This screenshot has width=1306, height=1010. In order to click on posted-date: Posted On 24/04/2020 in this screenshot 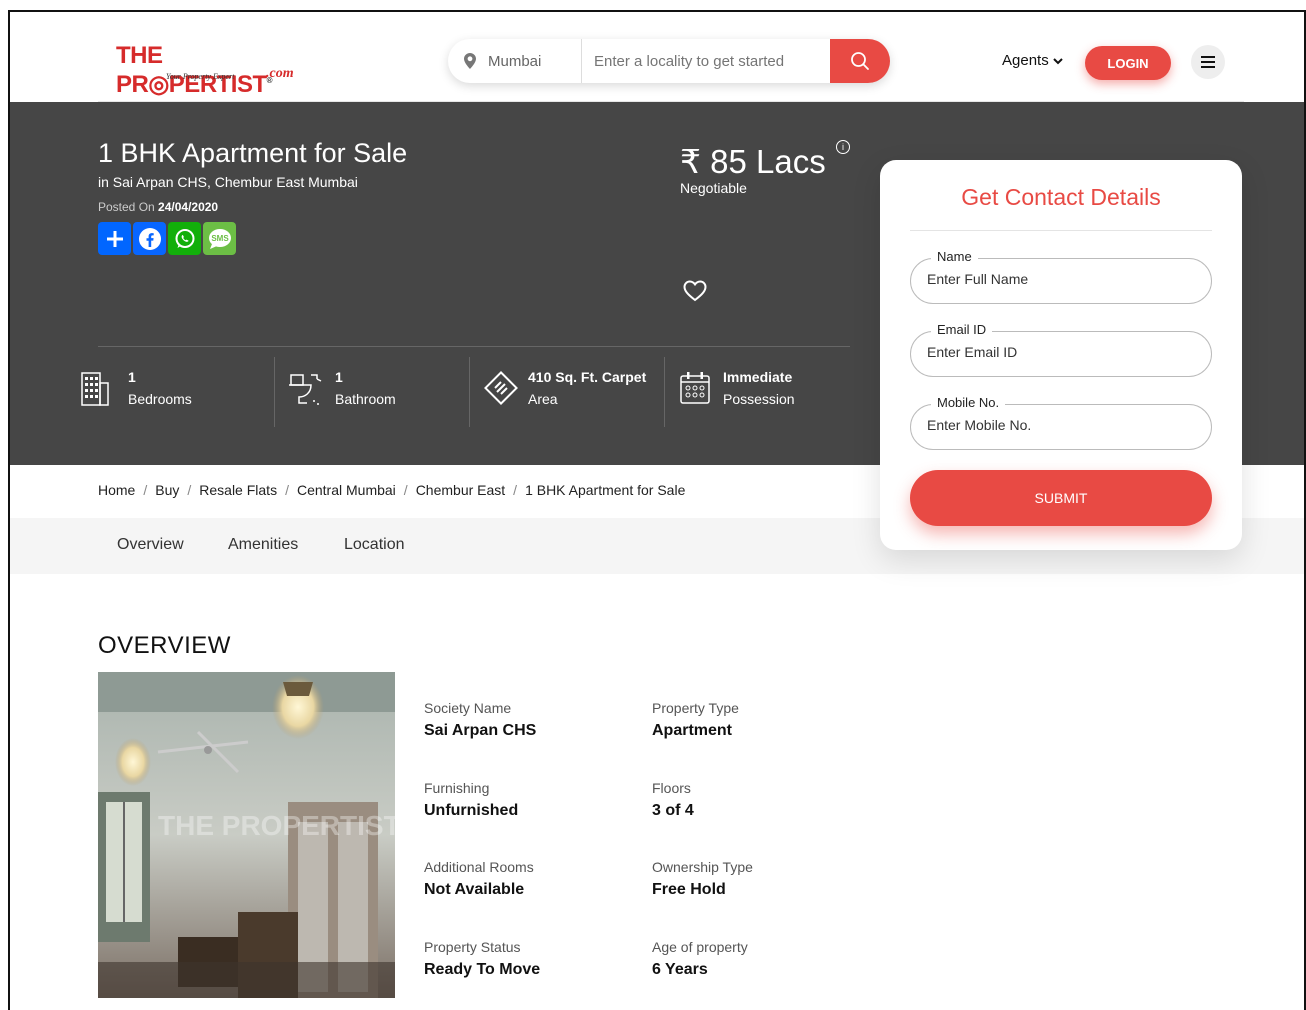, I will do `click(158, 207)`.